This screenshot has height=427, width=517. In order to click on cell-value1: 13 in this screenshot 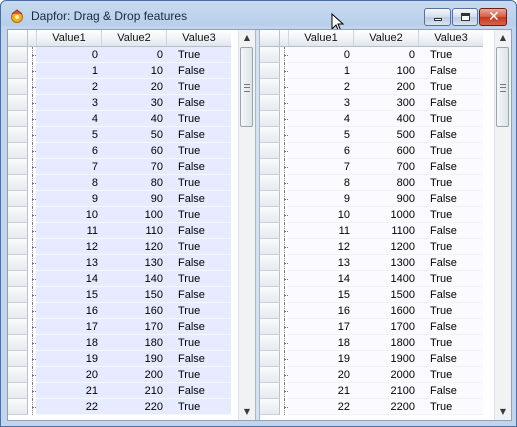, I will do `click(68, 263)`.